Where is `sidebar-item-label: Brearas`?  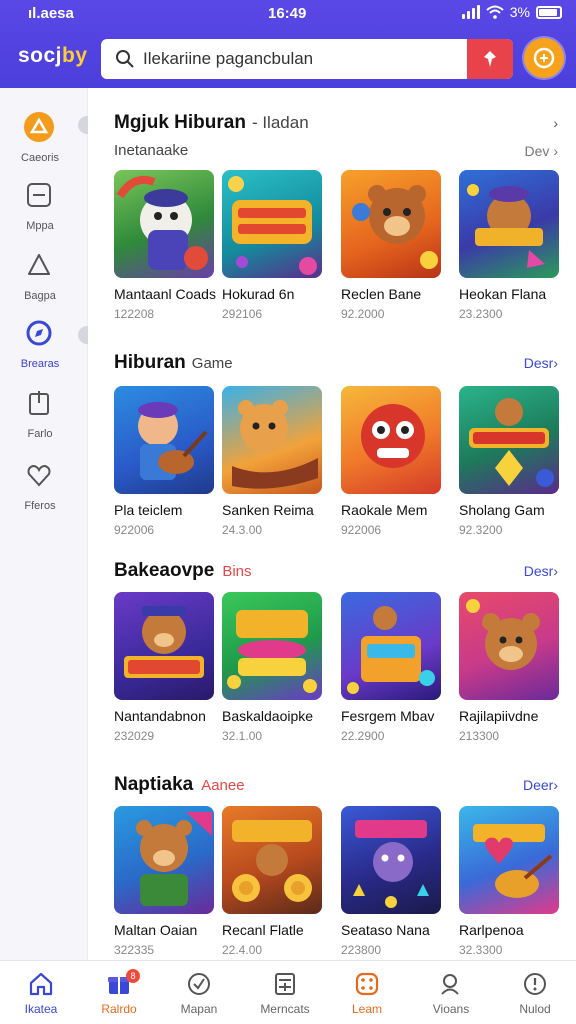
sidebar-item-label: Brearas is located at coordinates (40, 364).